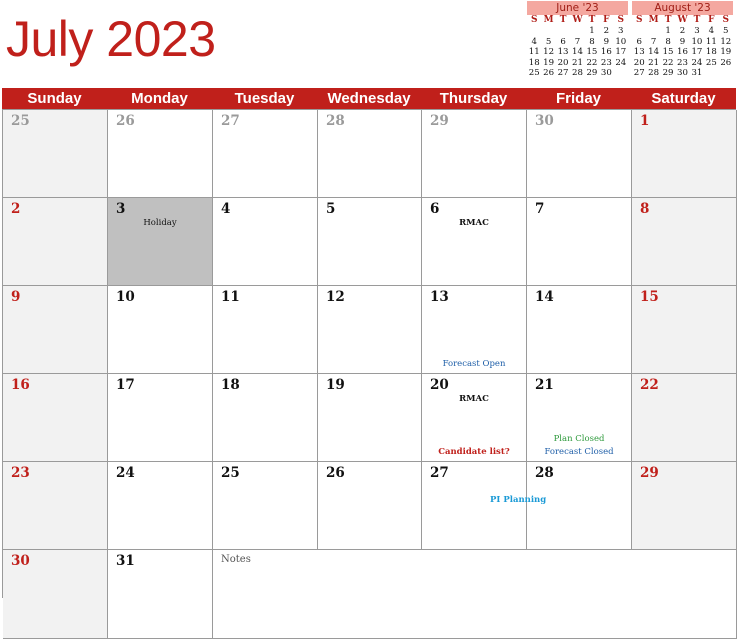 The width and height of the screenshot is (739, 639). What do you see at coordinates (711, 20) in the screenshot?
I see `mini-weekday-letter: F` at bounding box center [711, 20].